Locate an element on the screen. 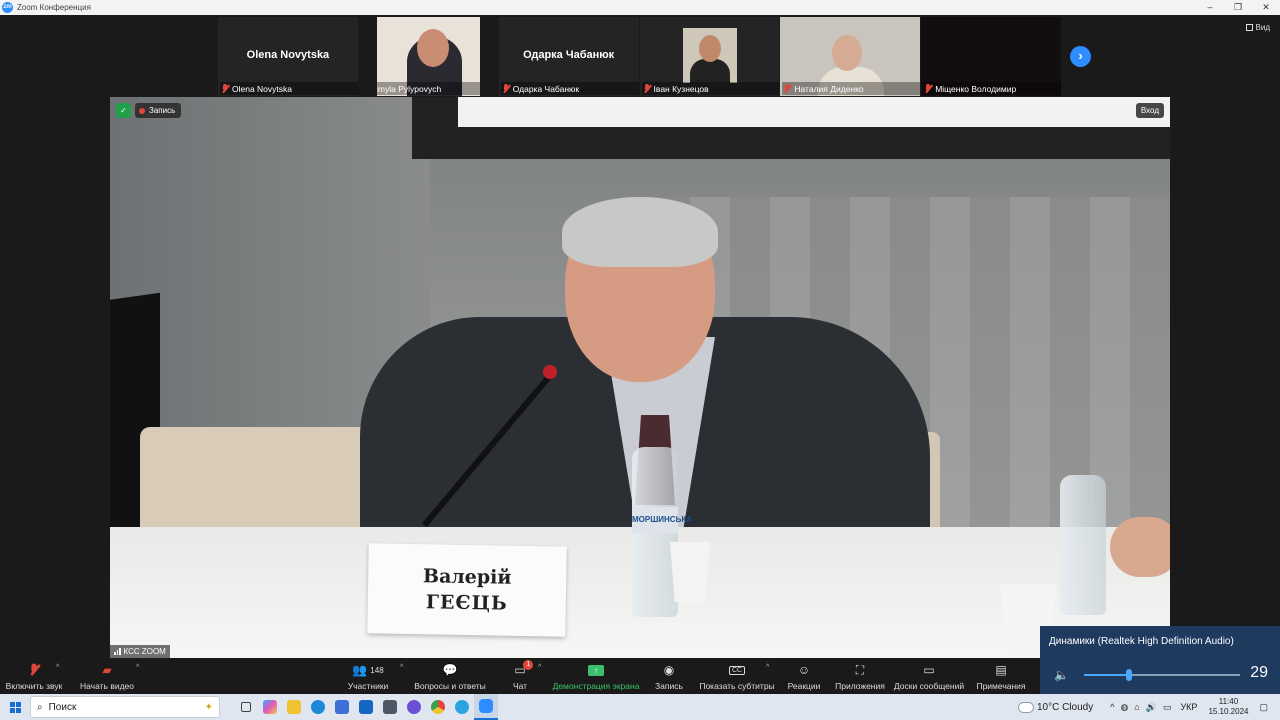  participant-name: Olena Novytska is located at coordinates (262, 88).